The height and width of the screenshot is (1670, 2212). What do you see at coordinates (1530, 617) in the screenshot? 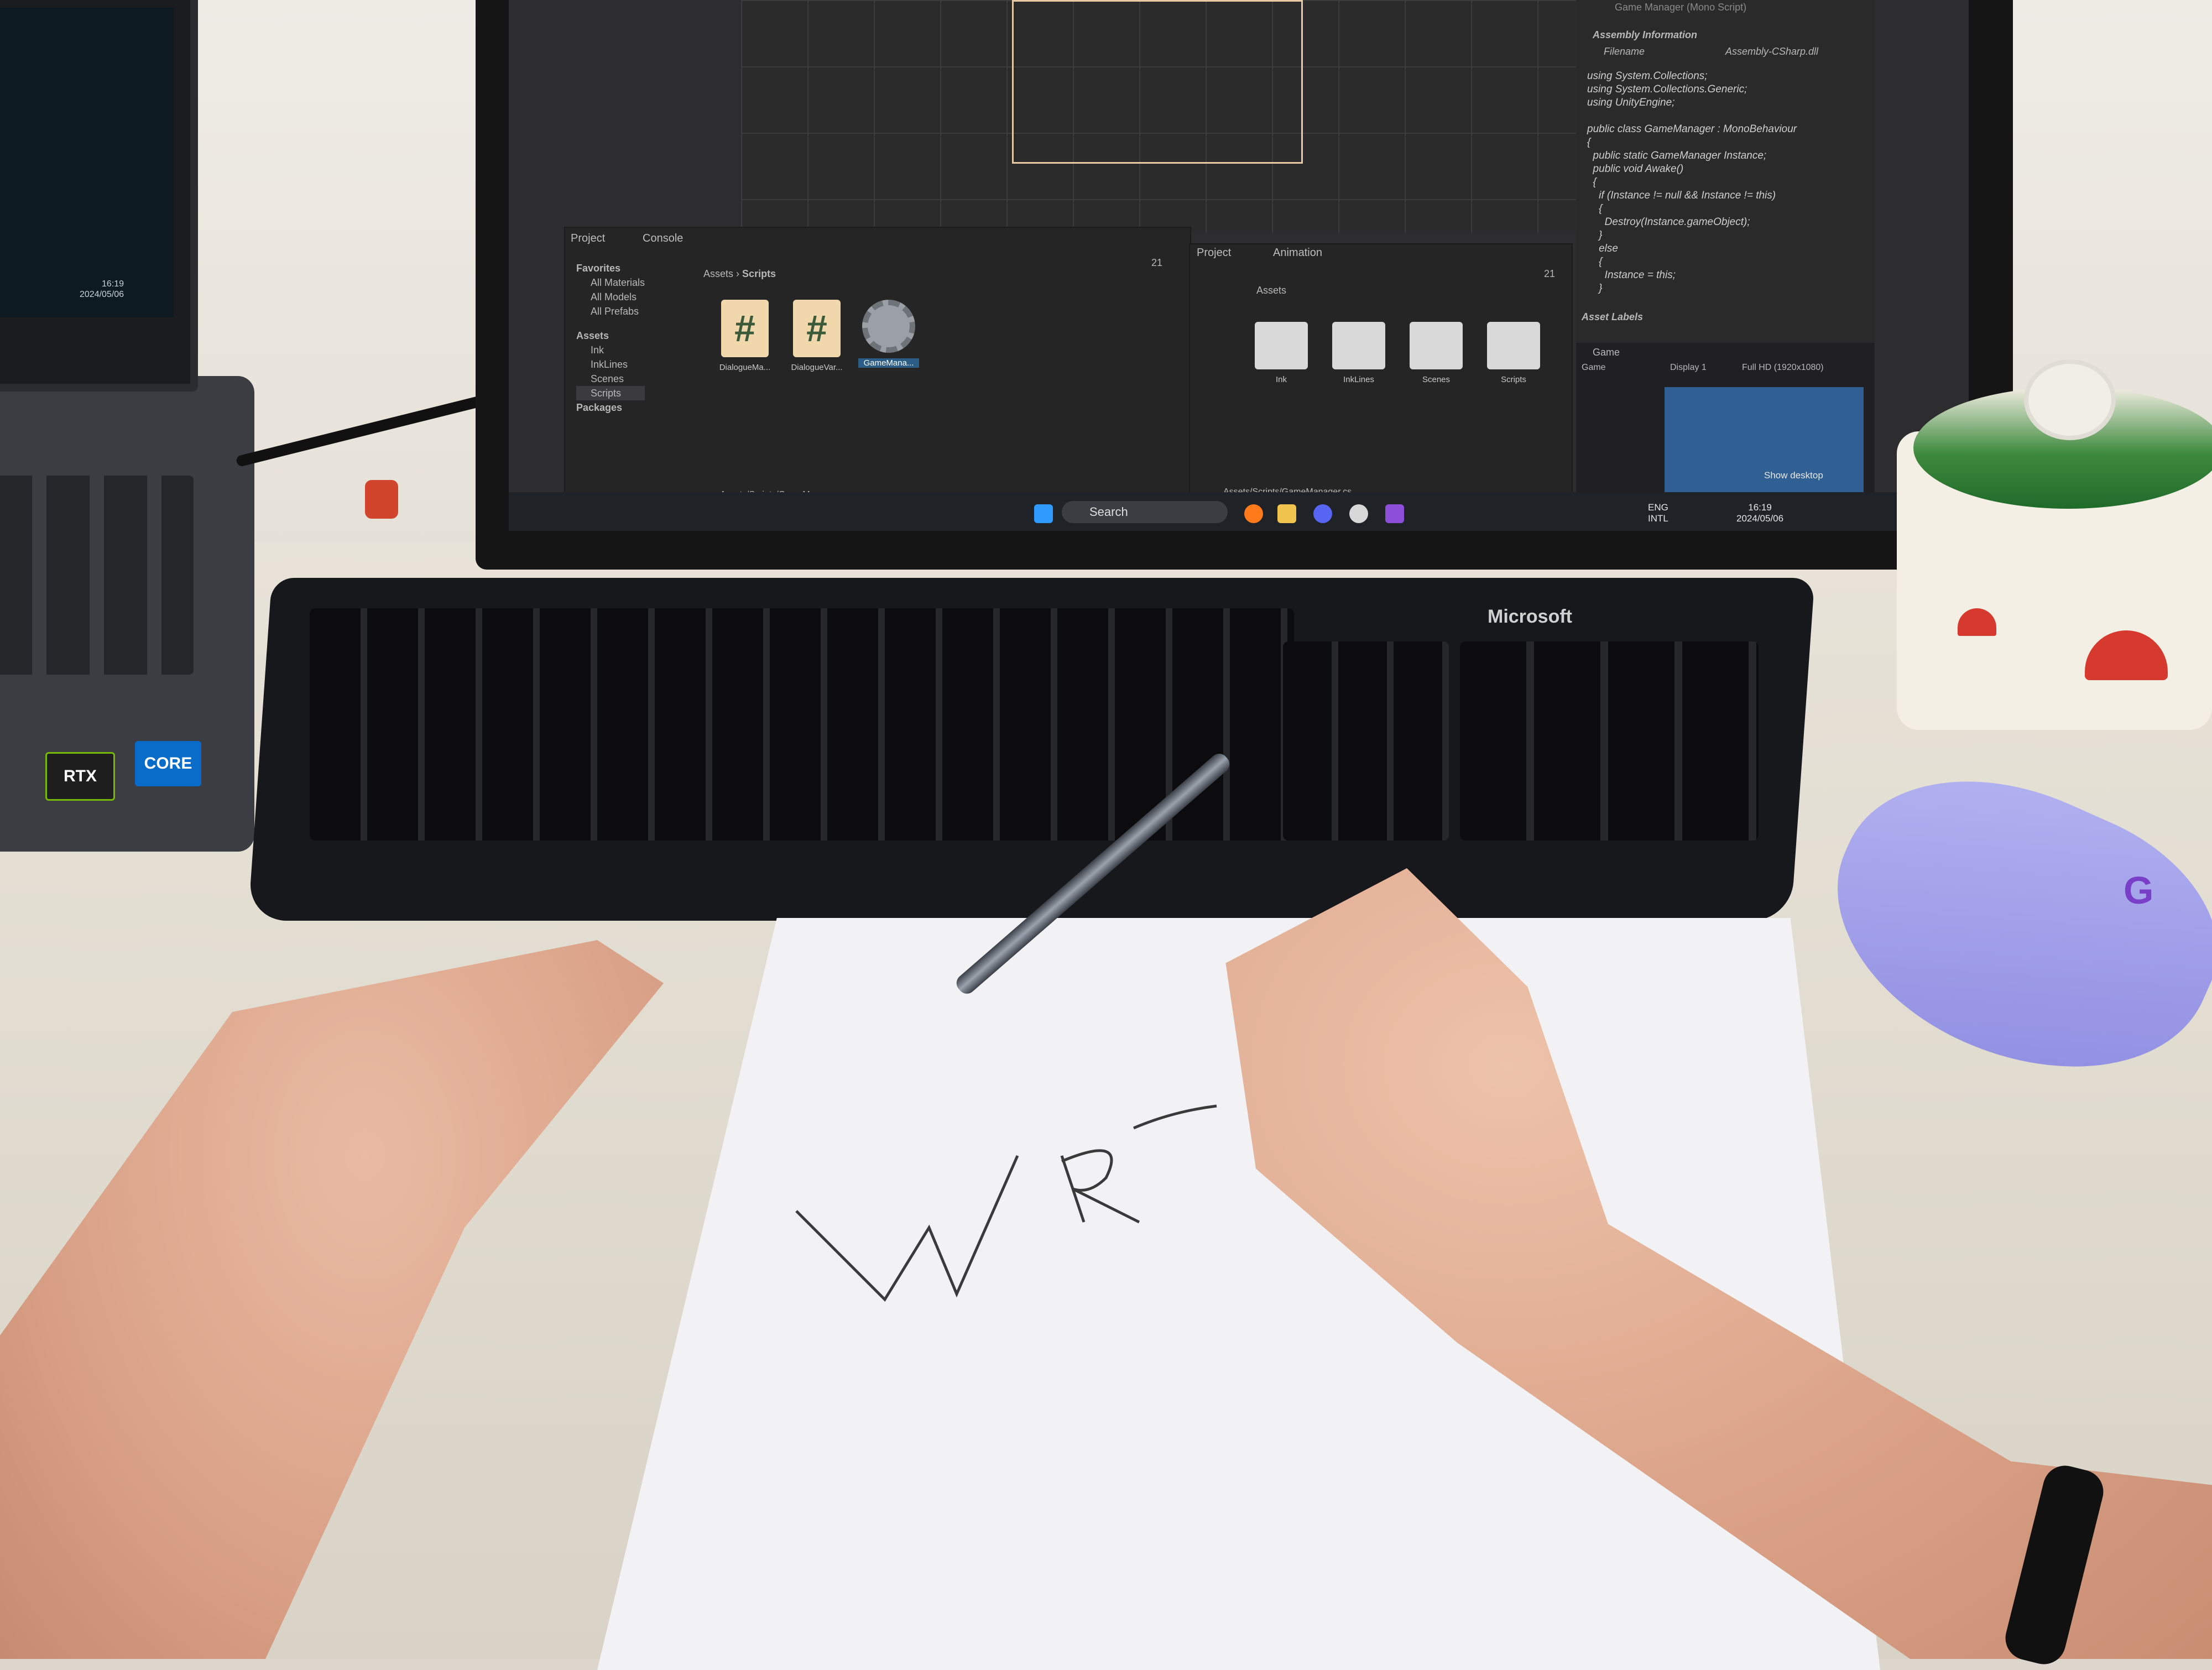
I see `keyboard-brand: Microsoft` at bounding box center [1530, 617].